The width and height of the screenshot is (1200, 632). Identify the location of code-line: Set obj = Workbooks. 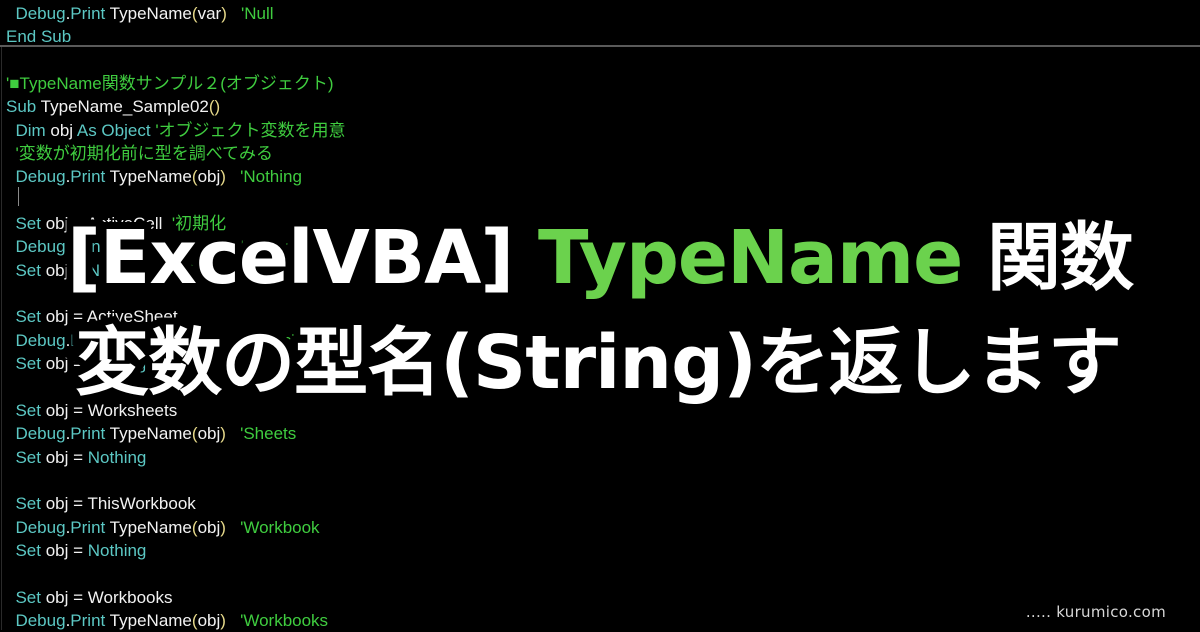
(601, 597).